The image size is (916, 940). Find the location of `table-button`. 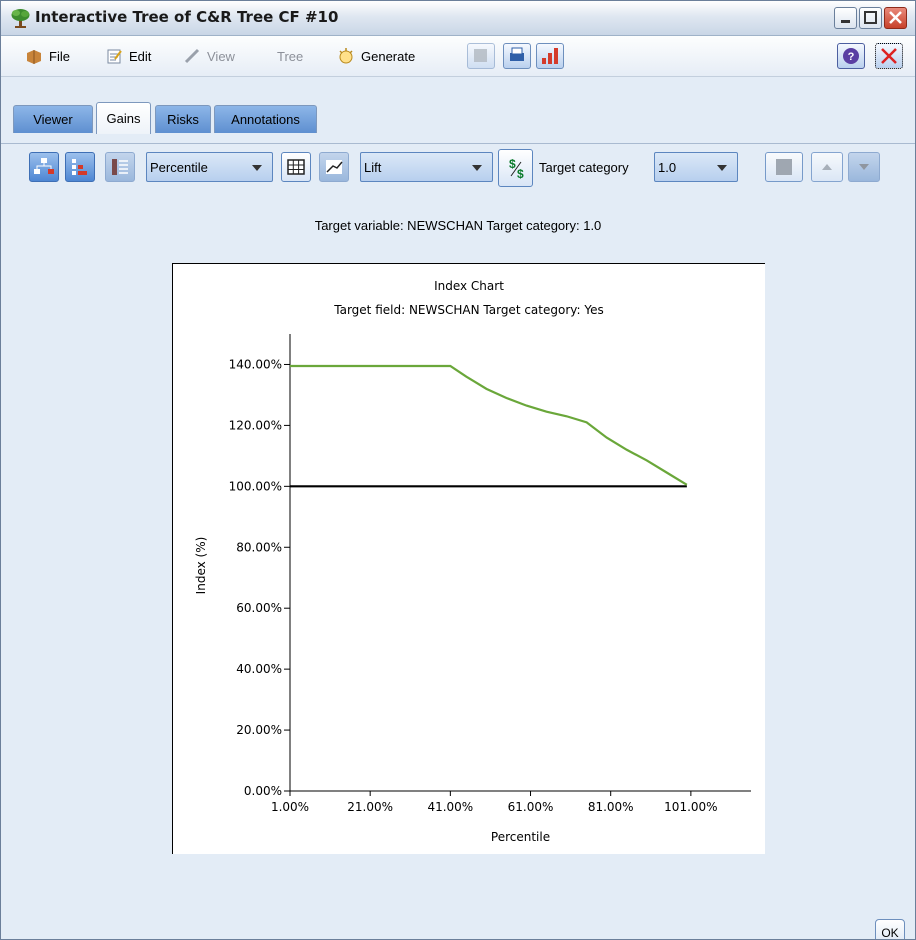

table-button is located at coordinates (296, 167).